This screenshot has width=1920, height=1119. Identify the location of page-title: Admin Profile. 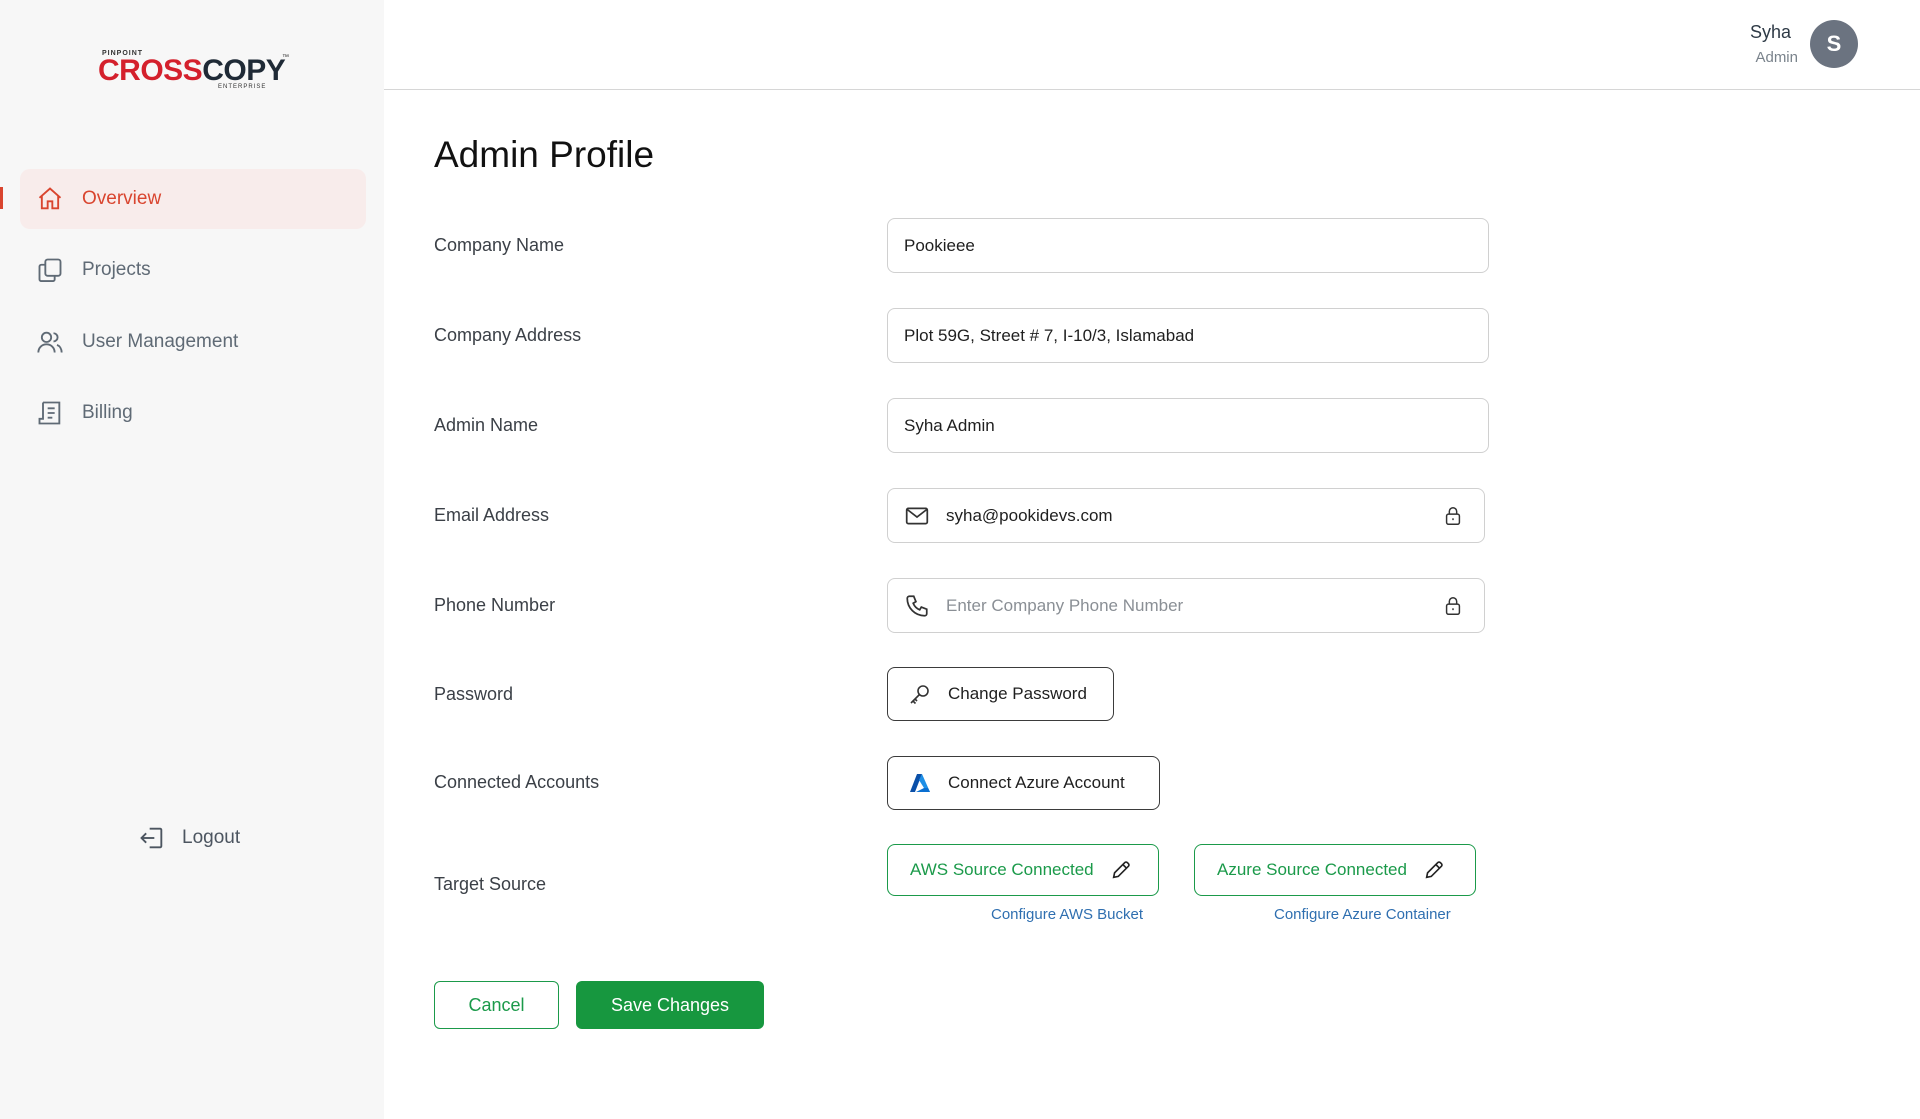
(544, 154).